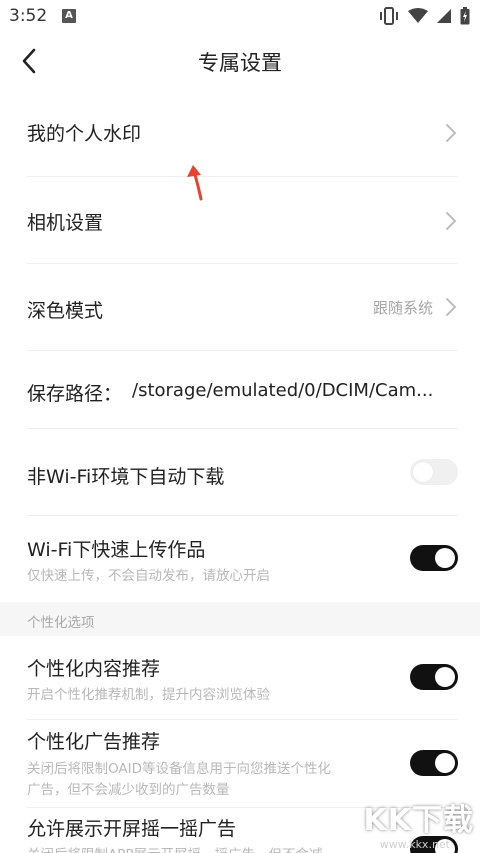 This screenshot has width=480, height=853. I want to click on personalized-content-toggle, so click(434, 677).